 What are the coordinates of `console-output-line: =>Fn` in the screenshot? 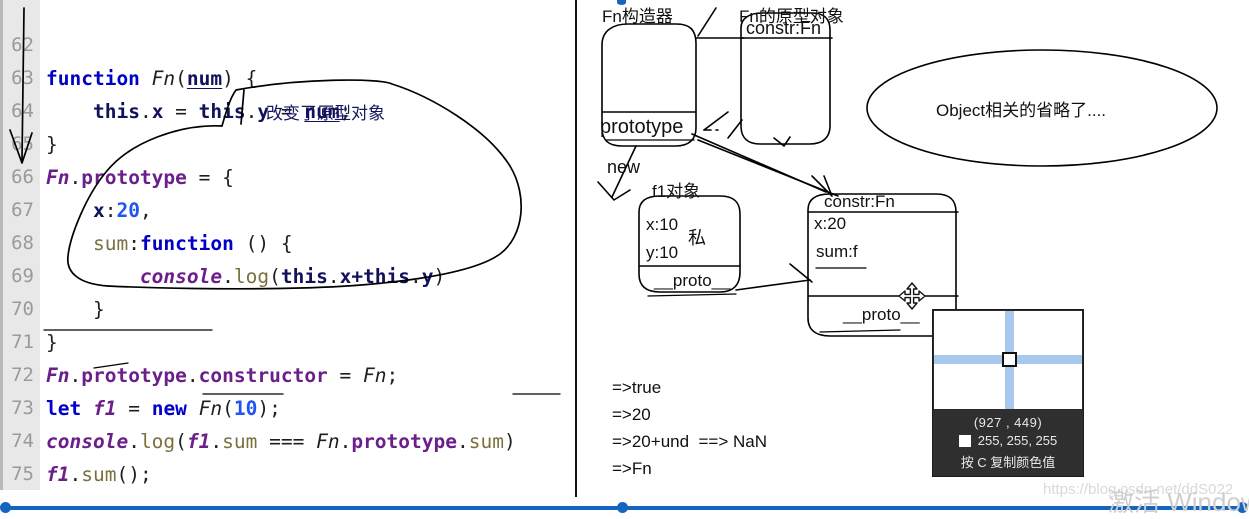 It's located at (632, 468).